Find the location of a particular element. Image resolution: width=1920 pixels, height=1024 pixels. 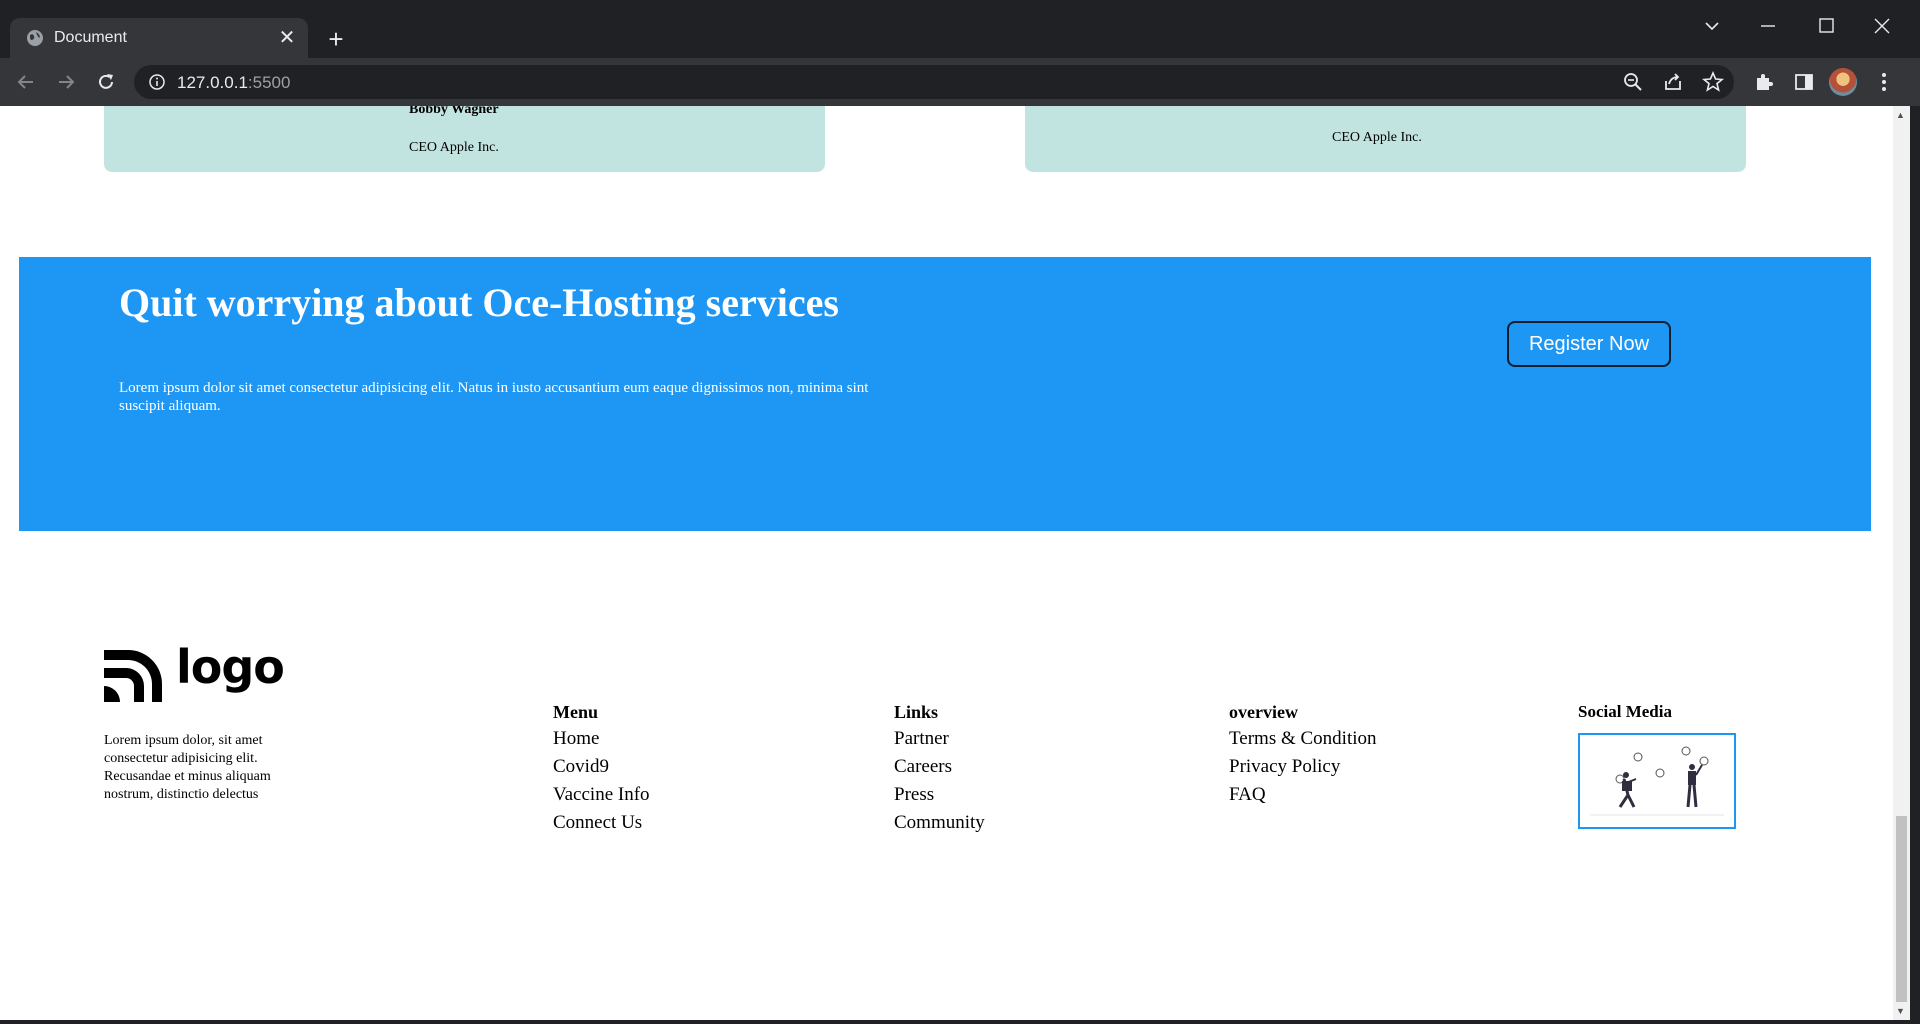

social-people-illustration-icon is located at coordinates (1657, 781).